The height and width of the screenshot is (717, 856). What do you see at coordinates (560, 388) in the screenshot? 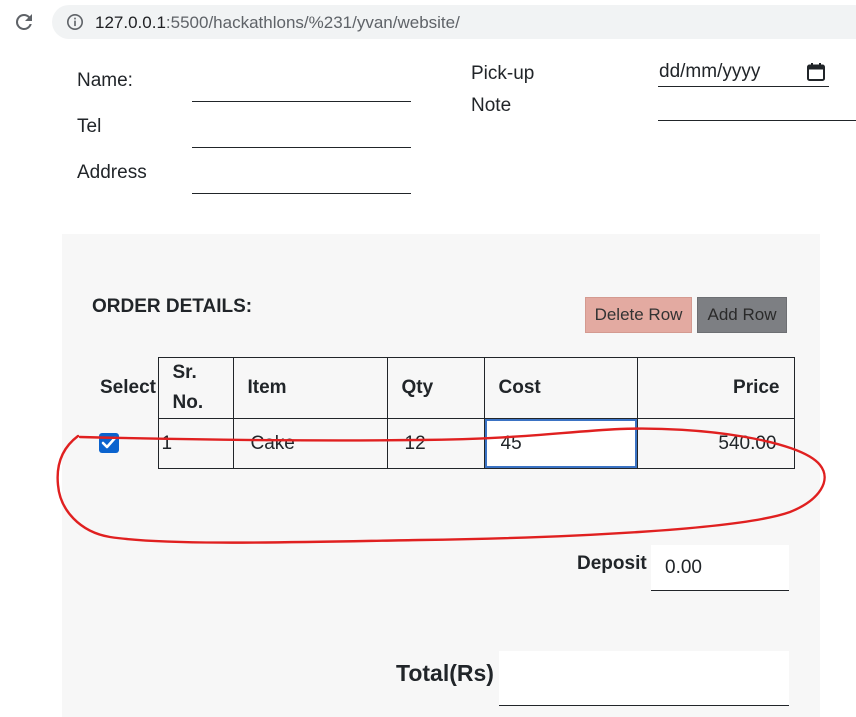
I see `column-header-cost: Cost` at bounding box center [560, 388].